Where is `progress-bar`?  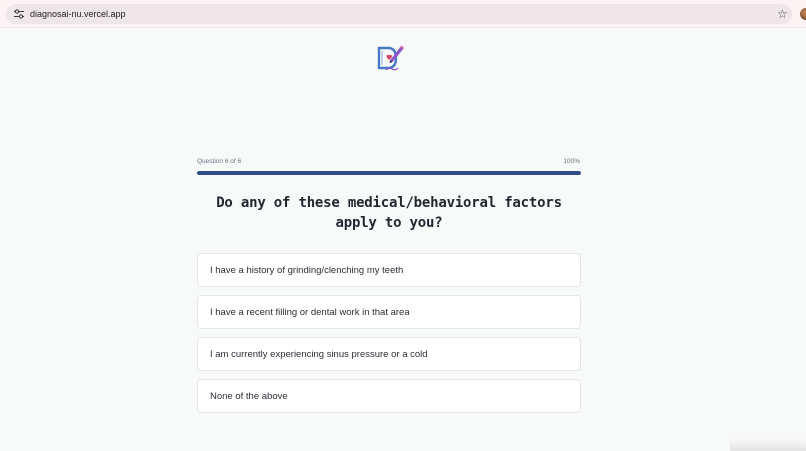
progress-bar is located at coordinates (389, 173).